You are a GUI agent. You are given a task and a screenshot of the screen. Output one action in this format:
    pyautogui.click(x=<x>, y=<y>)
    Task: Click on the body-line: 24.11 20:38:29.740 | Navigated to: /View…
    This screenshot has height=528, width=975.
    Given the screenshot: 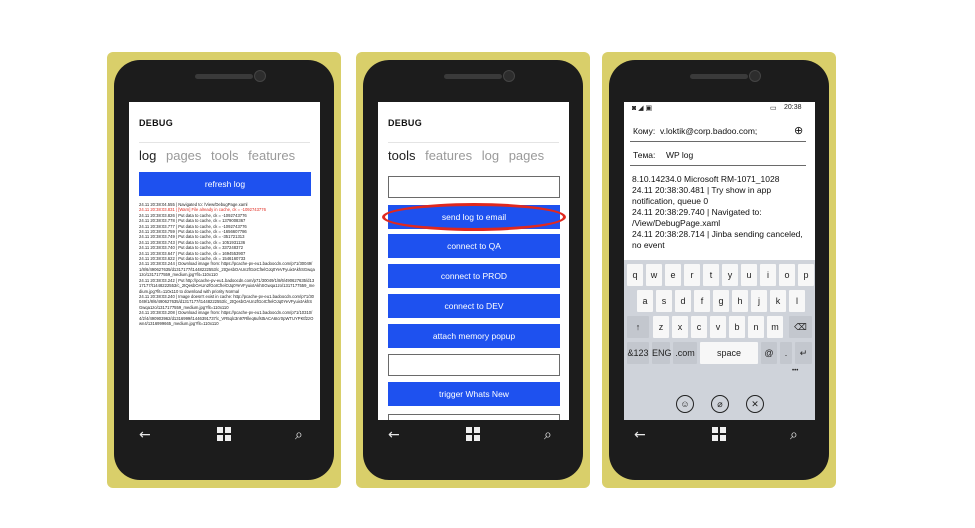 What is the action you would take?
    pyautogui.click(x=697, y=217)
    